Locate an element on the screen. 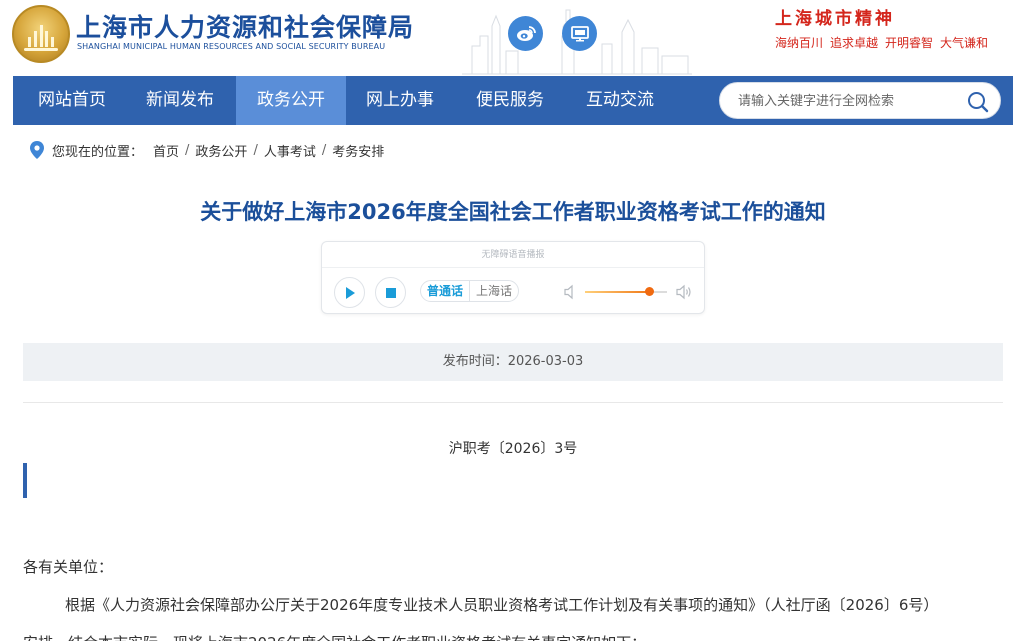  volume-high-icon is located at coordinates (684, 292).